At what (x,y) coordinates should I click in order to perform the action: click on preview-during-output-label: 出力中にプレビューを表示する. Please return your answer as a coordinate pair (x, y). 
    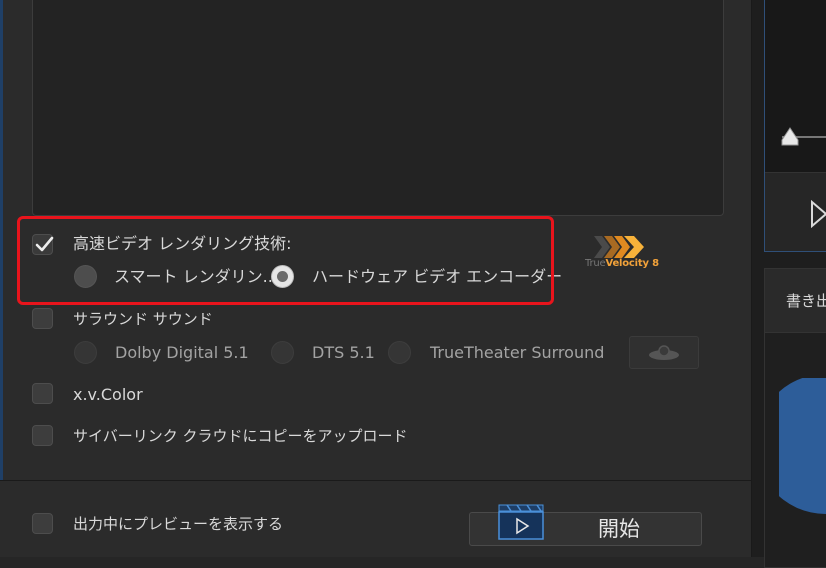
    Looking at the image, I should click on (178, 524).